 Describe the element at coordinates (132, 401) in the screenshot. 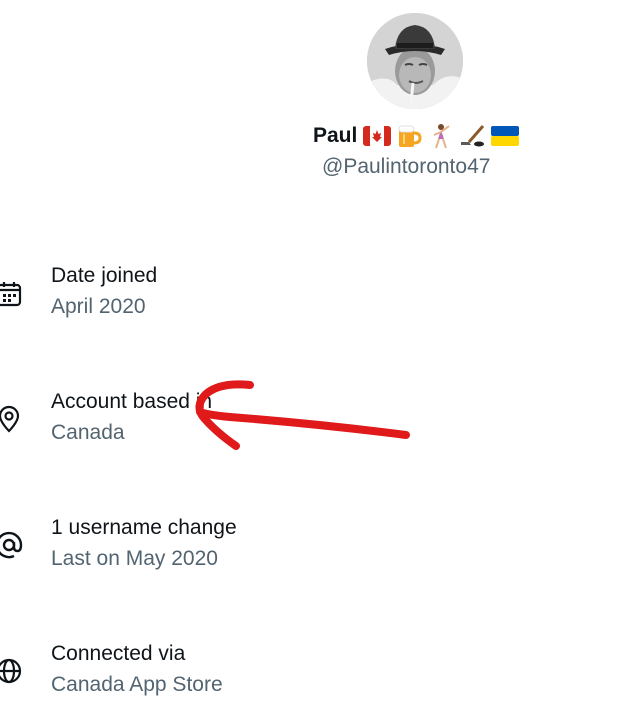

I see `account-based-in-label: Account based in` at that location.